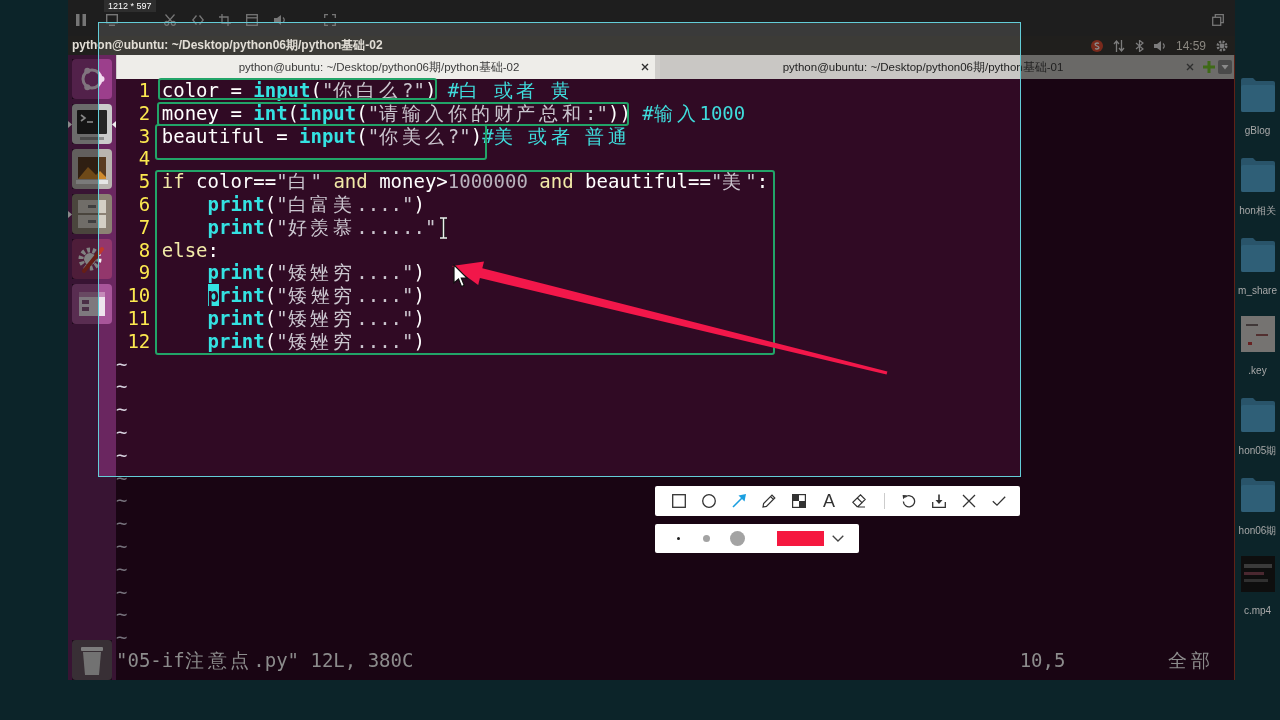  What do you see at coordinates (139, 340) in the screenshot?
I see `line-number: 12` at bounding box center [139, 340].